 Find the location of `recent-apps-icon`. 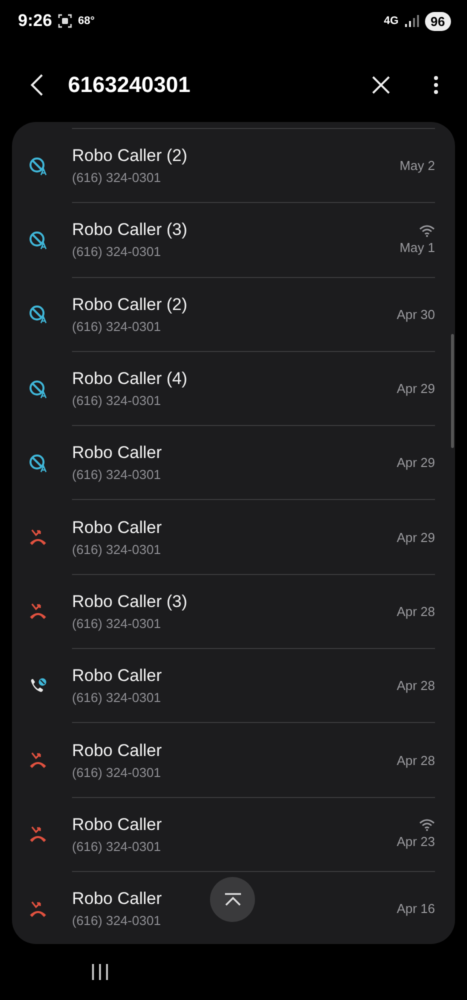

recent-apps-icon is located at coordinates (100, 972).